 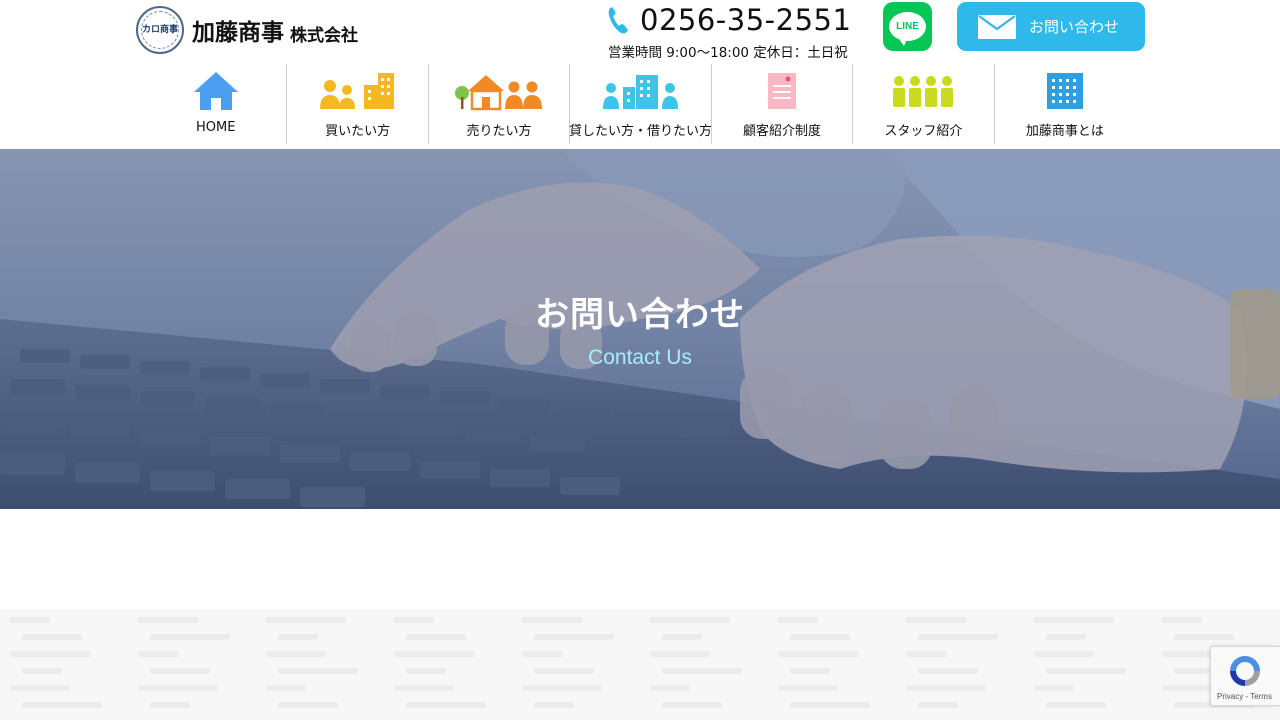 What do you see at coordinates (923, 131) in the screenshot?
I see `nav-label: スタッフ紹介` at bounding box center [923, 131].